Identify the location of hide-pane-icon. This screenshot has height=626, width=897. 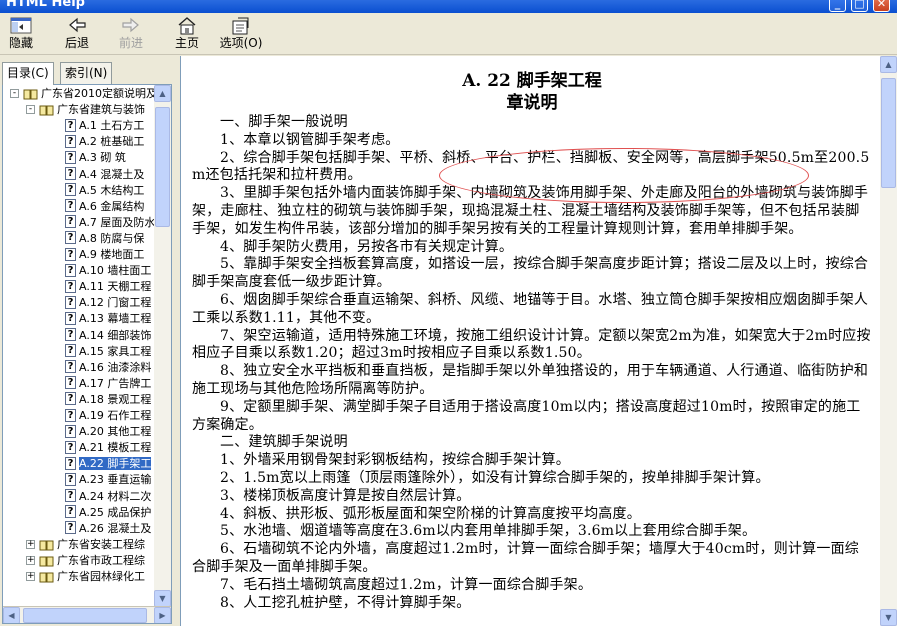
(21, 25).